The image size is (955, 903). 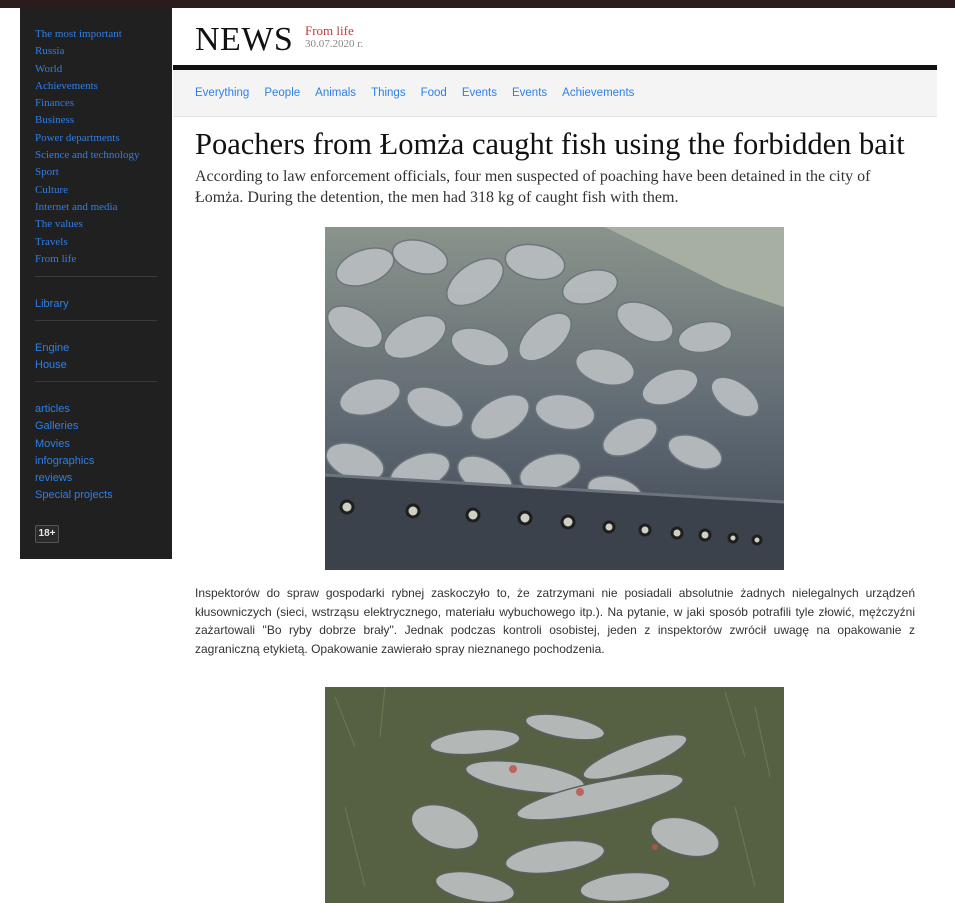 What do you see at coordinates (87, 242) in the screenshot?
I see `sidebar-item-travels: Travels` at bounding box center [87, 242].